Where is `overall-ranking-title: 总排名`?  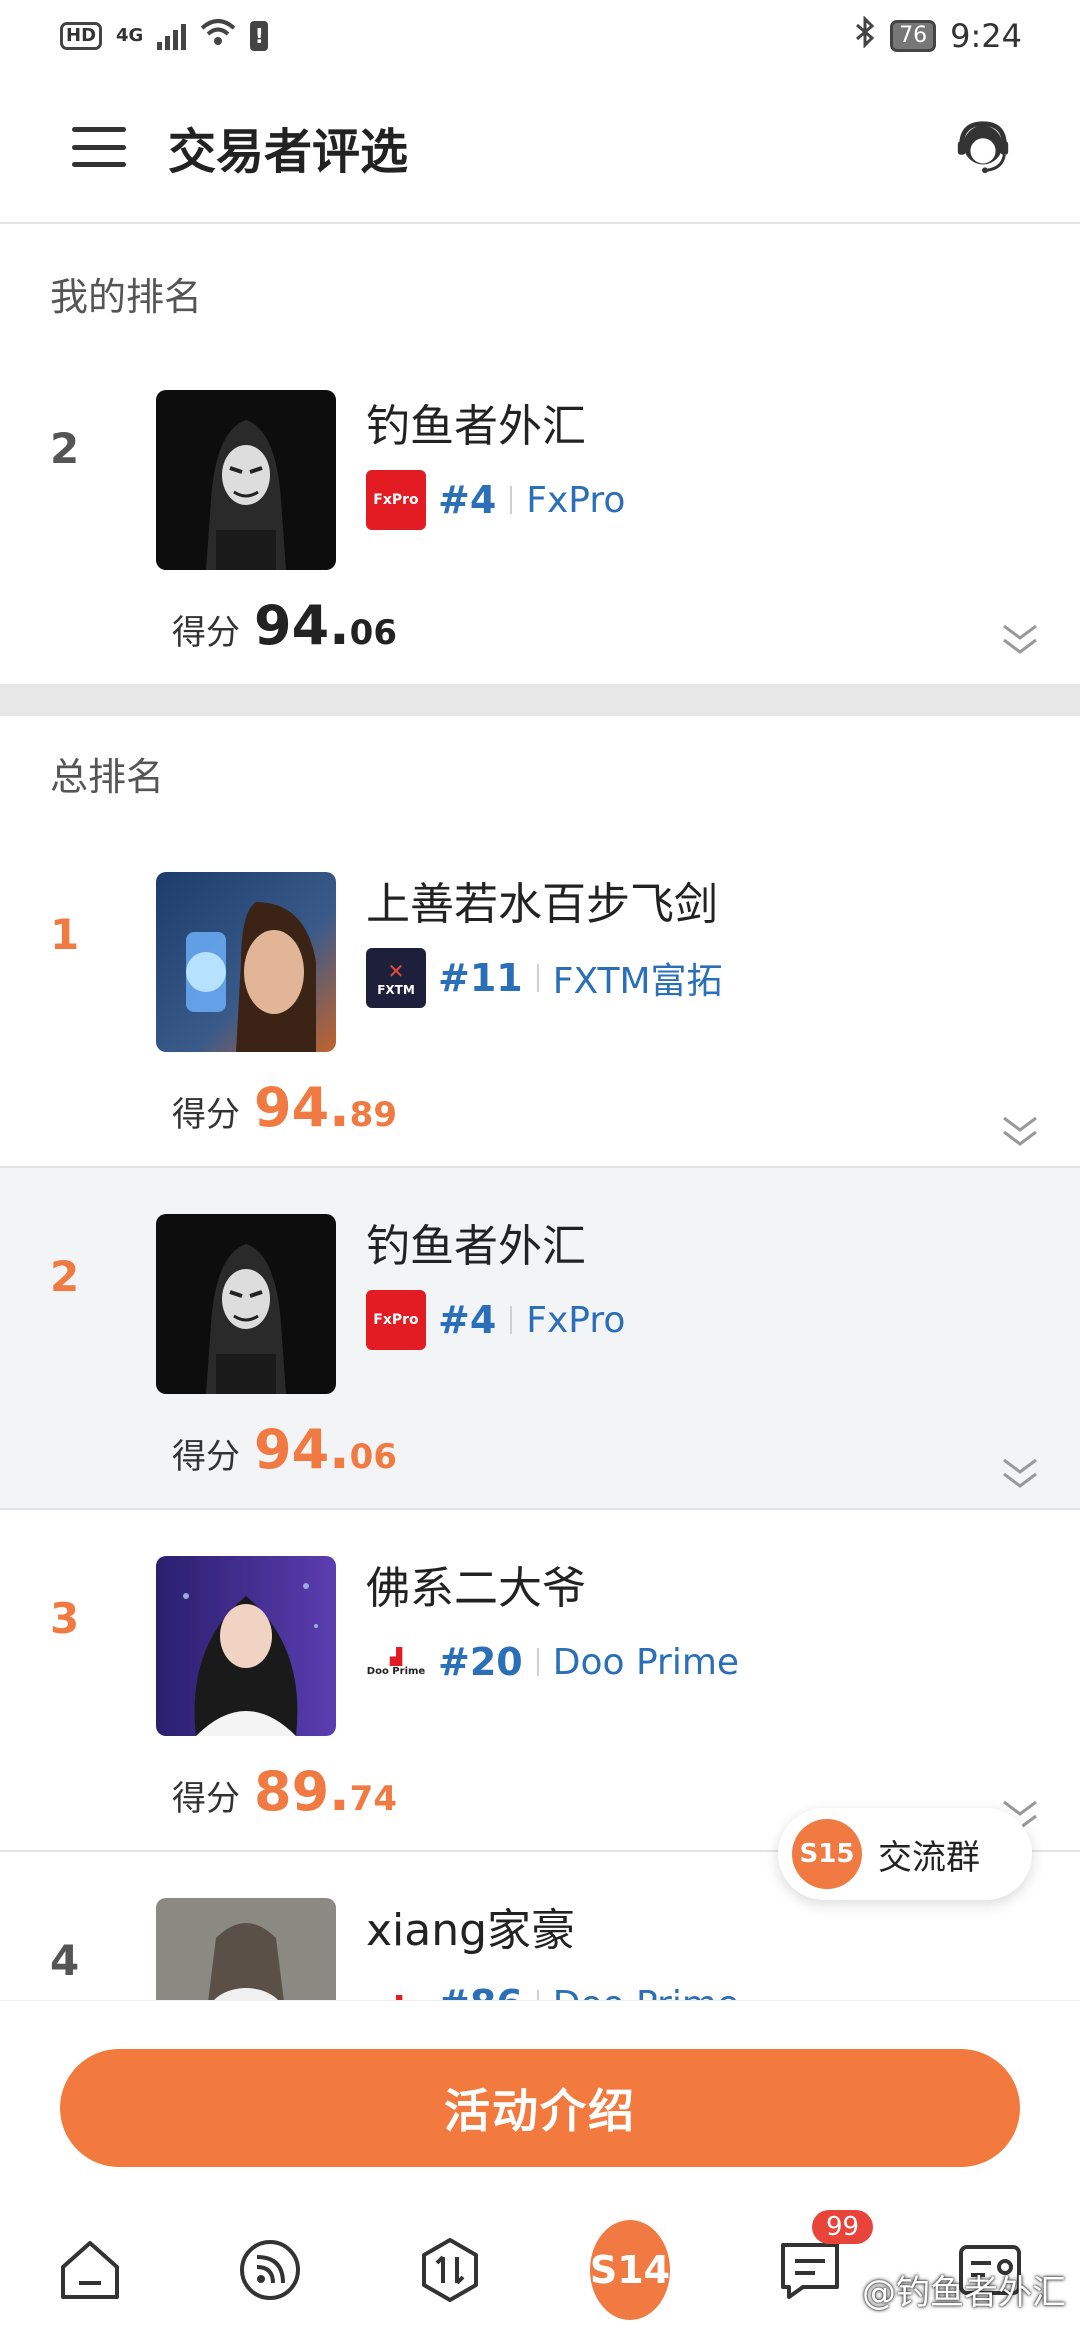 overall-ranking-title: 总排名 is located at coordinates (107, 777).